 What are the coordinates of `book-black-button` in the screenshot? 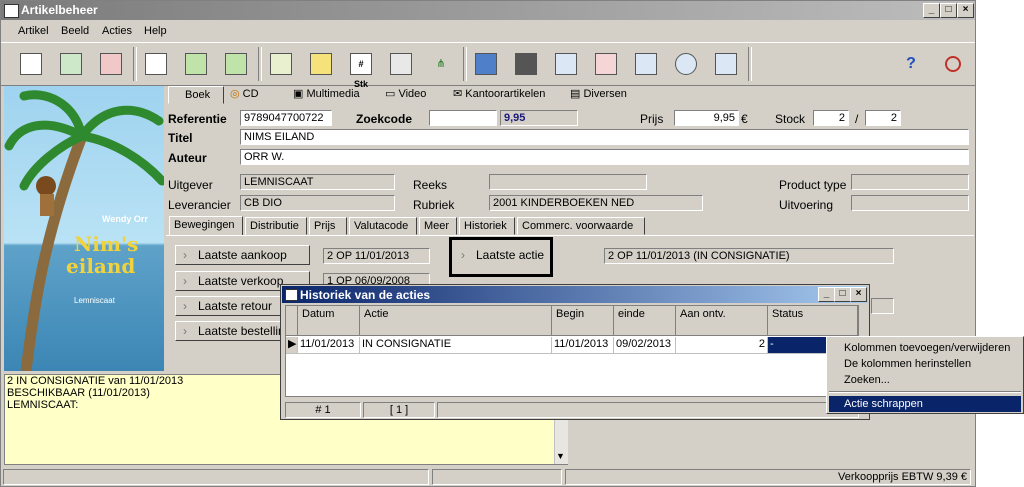 It's located at (526, 64).